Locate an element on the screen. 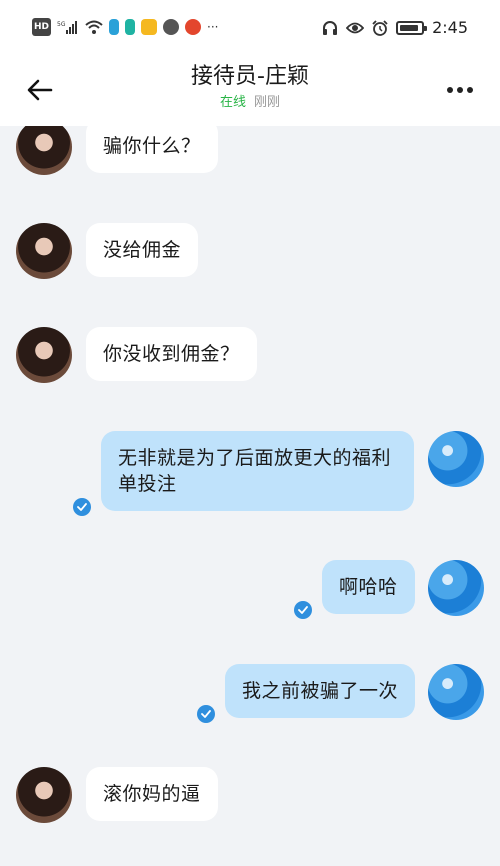 This screenshot has width=500, height=866. outgoing-message-bubble: 啊哈哈 is located at coordinates (368, 587).